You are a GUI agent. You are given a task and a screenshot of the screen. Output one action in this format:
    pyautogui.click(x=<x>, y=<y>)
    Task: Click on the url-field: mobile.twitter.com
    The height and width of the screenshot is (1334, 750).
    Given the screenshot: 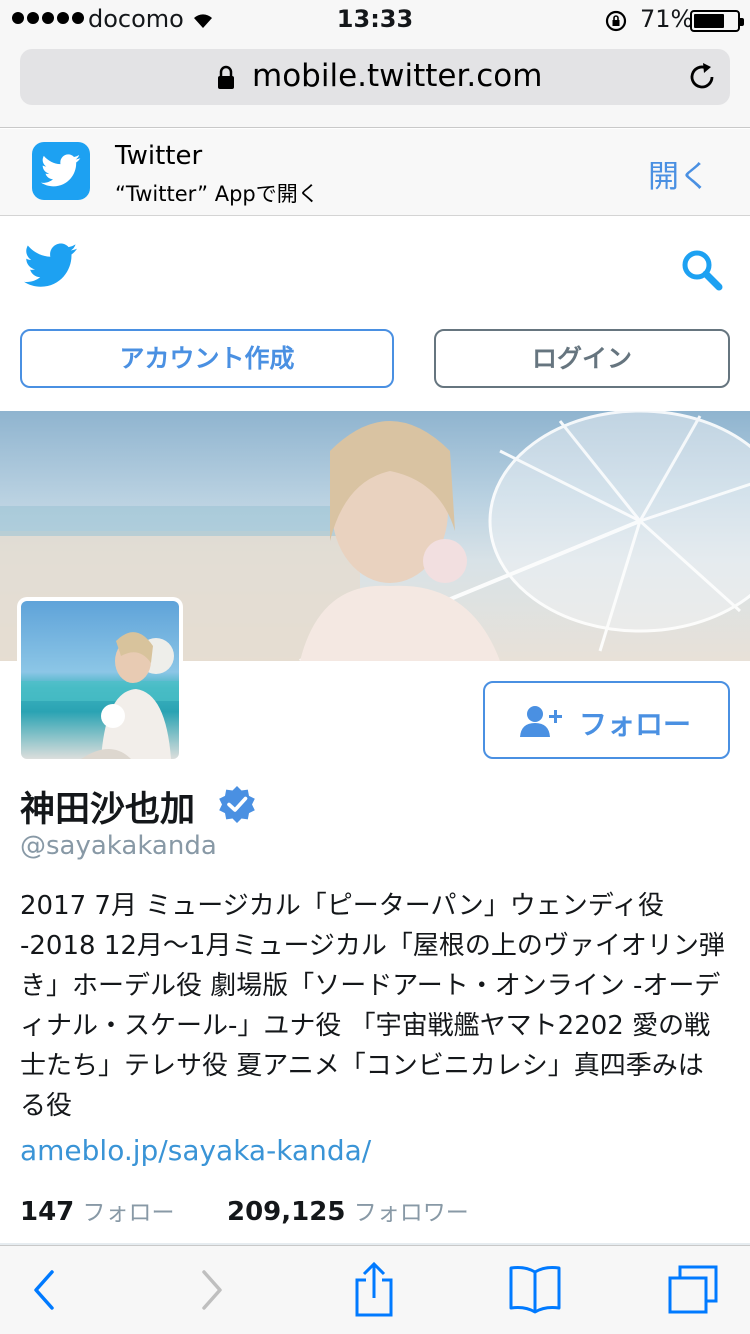 What is the action you would take?
    pyautogui.click(x=375, y=77)
    